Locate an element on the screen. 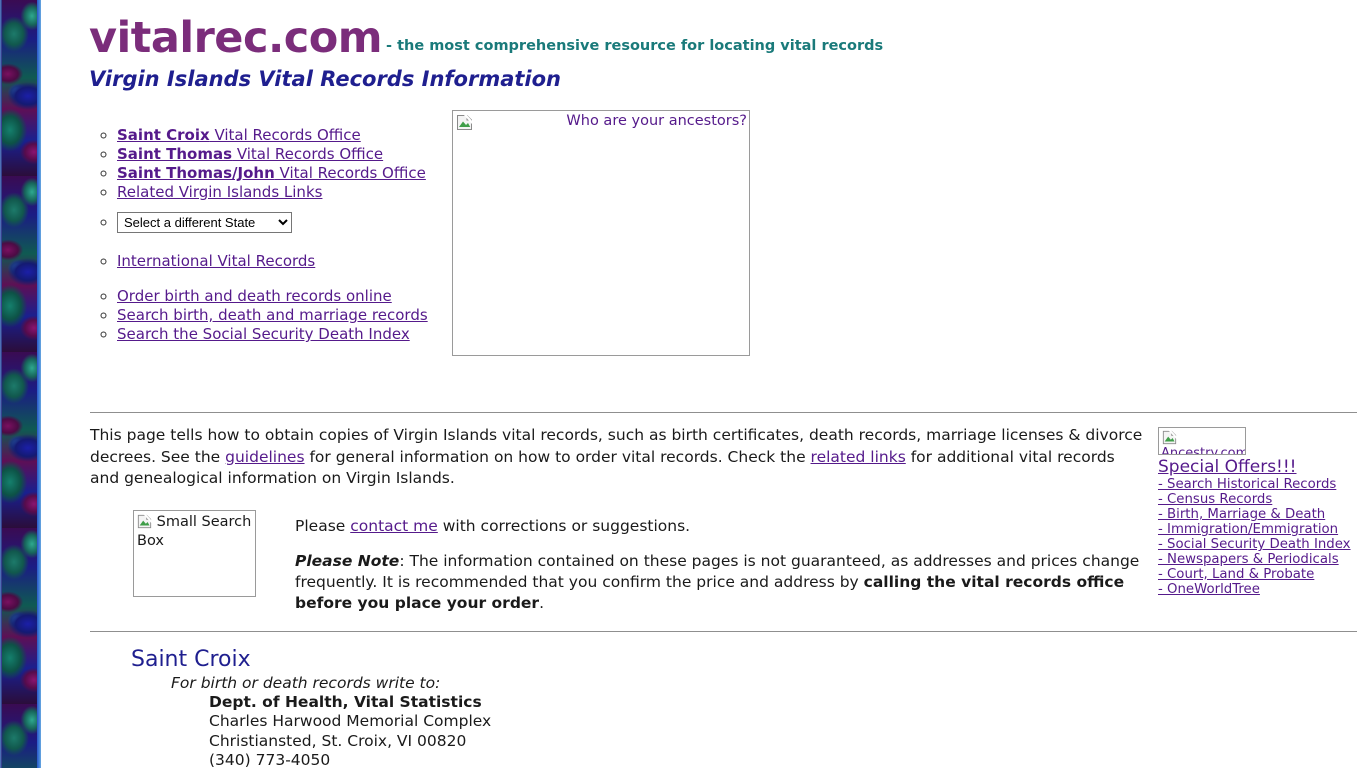 This screenshot has width=1366, height=771. ancestors-banner: Who are your ancestors? is located at coordinates (601, 233).